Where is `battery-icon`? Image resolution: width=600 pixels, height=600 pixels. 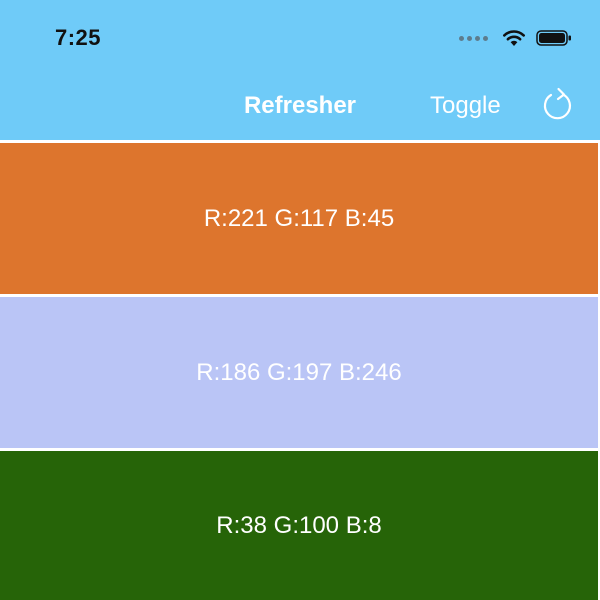 battery-icon is located at coordinates (553, 38).